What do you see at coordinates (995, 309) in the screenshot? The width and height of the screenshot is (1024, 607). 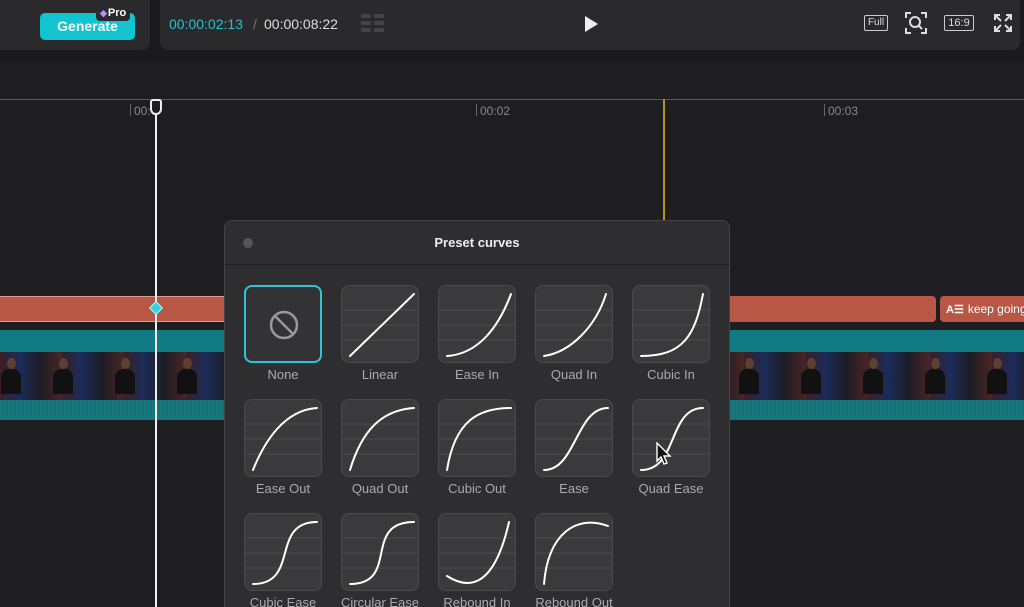 I see `caption-text: keep going` at bounding box center [995, 309].